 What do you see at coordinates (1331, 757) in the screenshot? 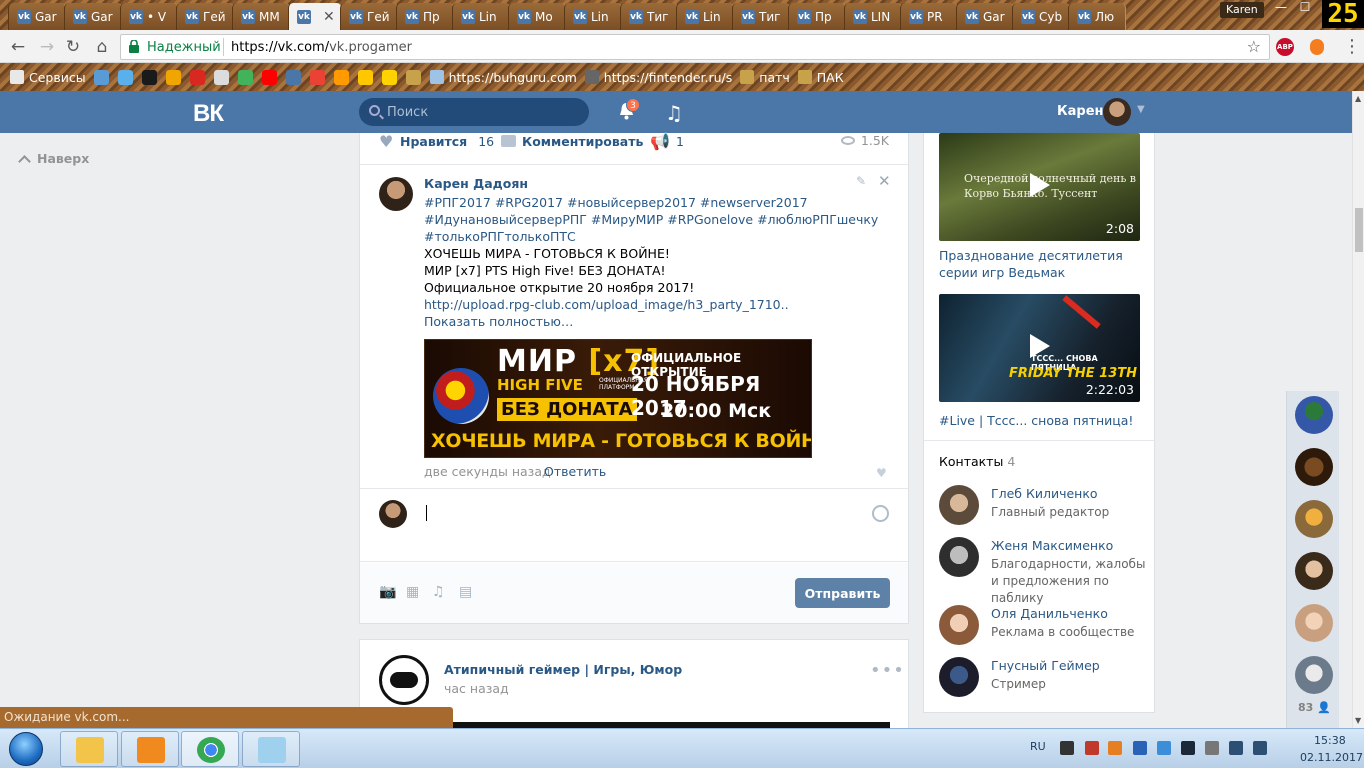
I see `taskbar-date: 02.11.2017` at bounding box center [1331, 757].